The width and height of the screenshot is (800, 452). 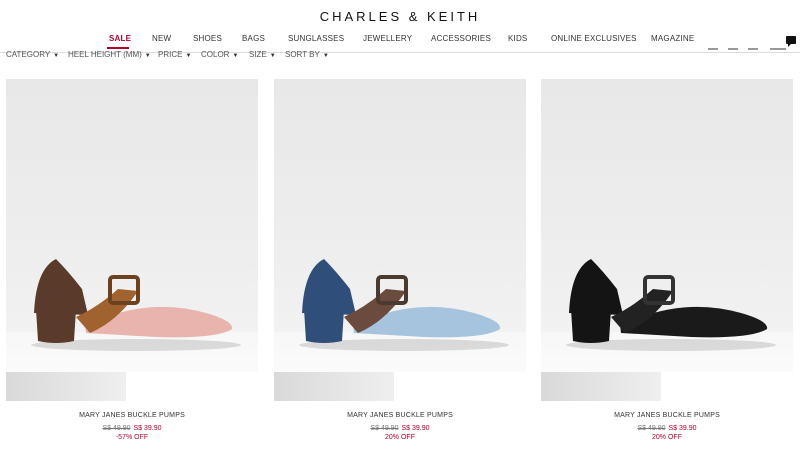 What do you see at coordinates (28, 55) in the screenshot?
I see `filter-label: CATEGORY` at bounding box center [28, 55].